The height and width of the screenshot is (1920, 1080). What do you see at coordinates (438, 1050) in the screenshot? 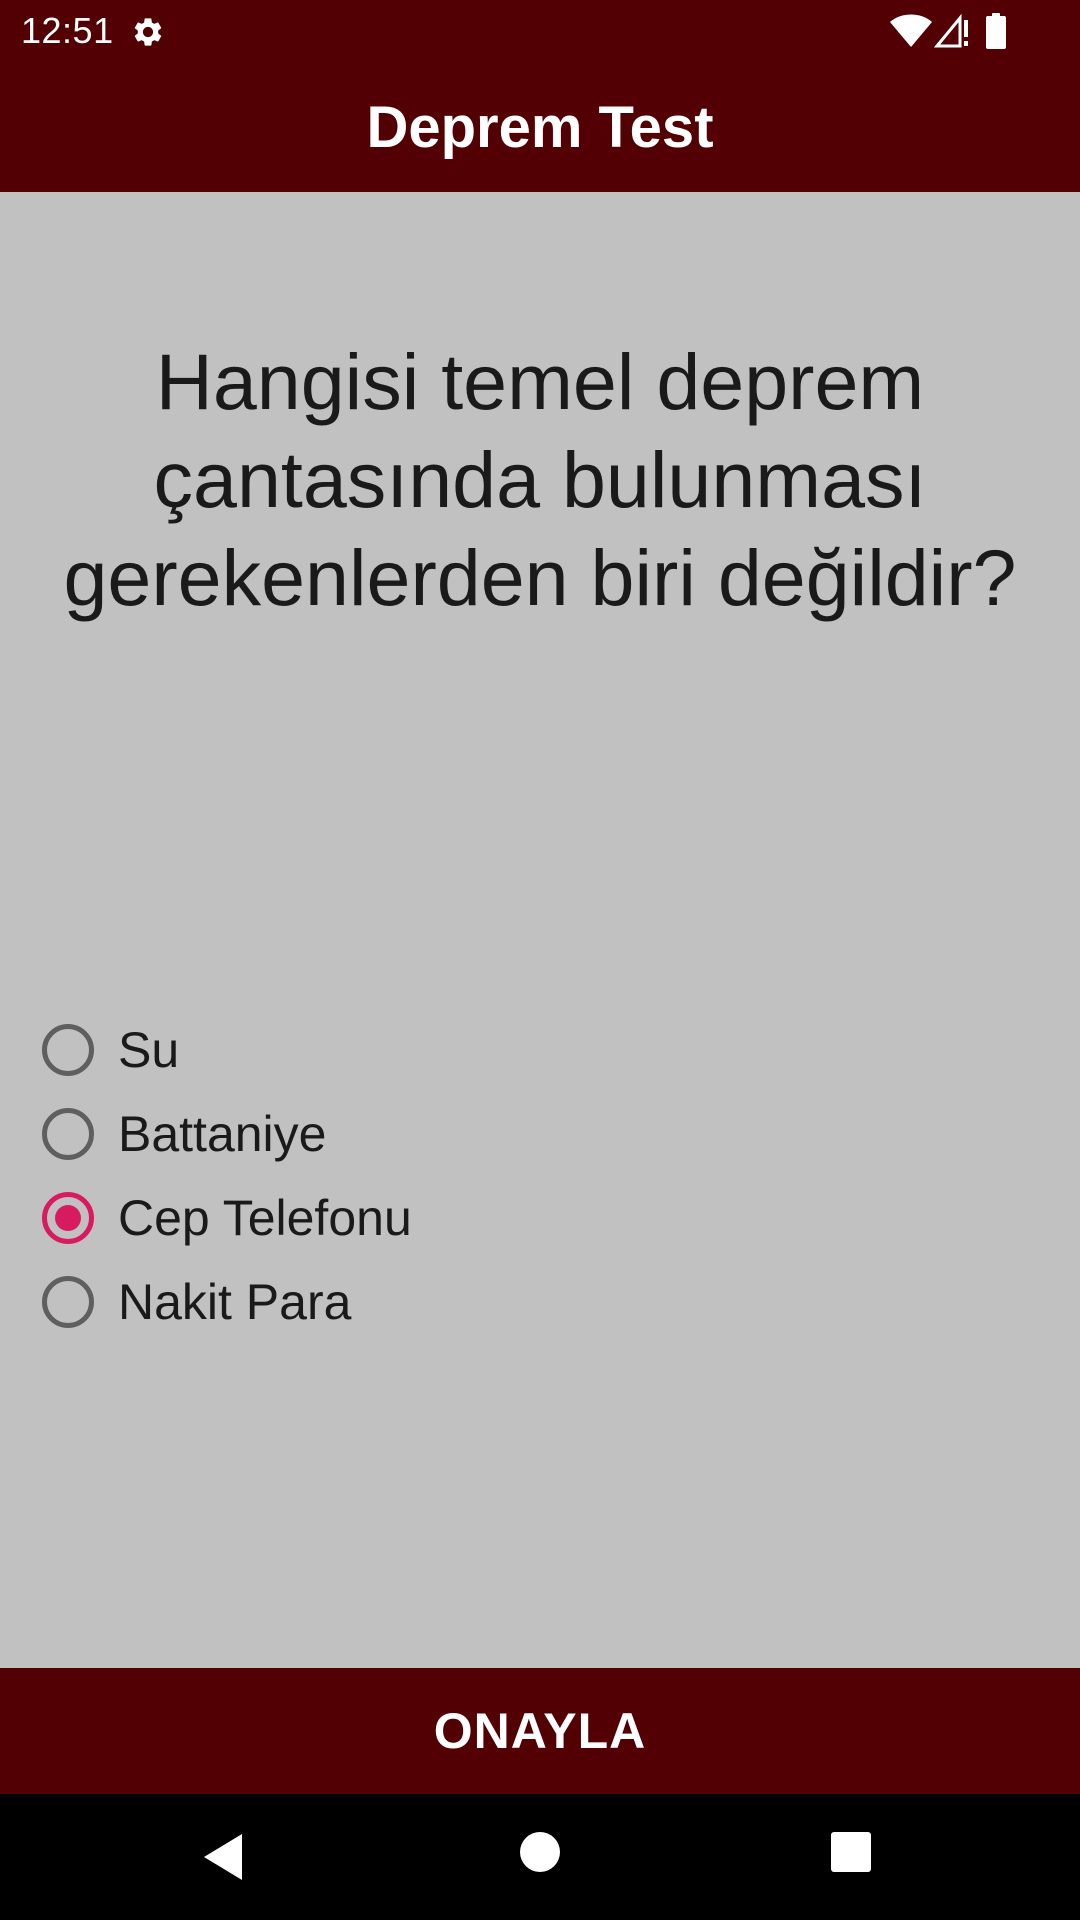
I see `option-su: Su` at bounding box center [438, 1050].